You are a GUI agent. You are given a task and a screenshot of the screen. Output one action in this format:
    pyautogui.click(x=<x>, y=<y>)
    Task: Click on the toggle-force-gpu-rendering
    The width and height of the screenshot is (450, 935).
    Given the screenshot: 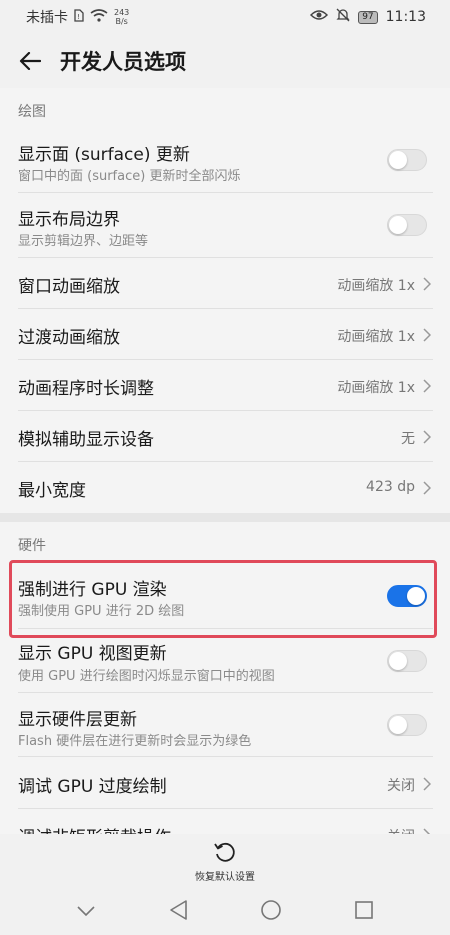 What is the action you would take?
    pyautogui.click(x=407, y=596)
    